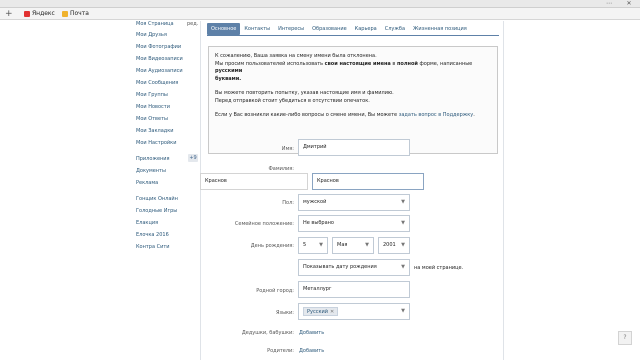  What do you see at coordinates (156, 143) in the screenshot?
I see `sidebar-item-settings: Мои Настройки` at bounding box center [156, 143].